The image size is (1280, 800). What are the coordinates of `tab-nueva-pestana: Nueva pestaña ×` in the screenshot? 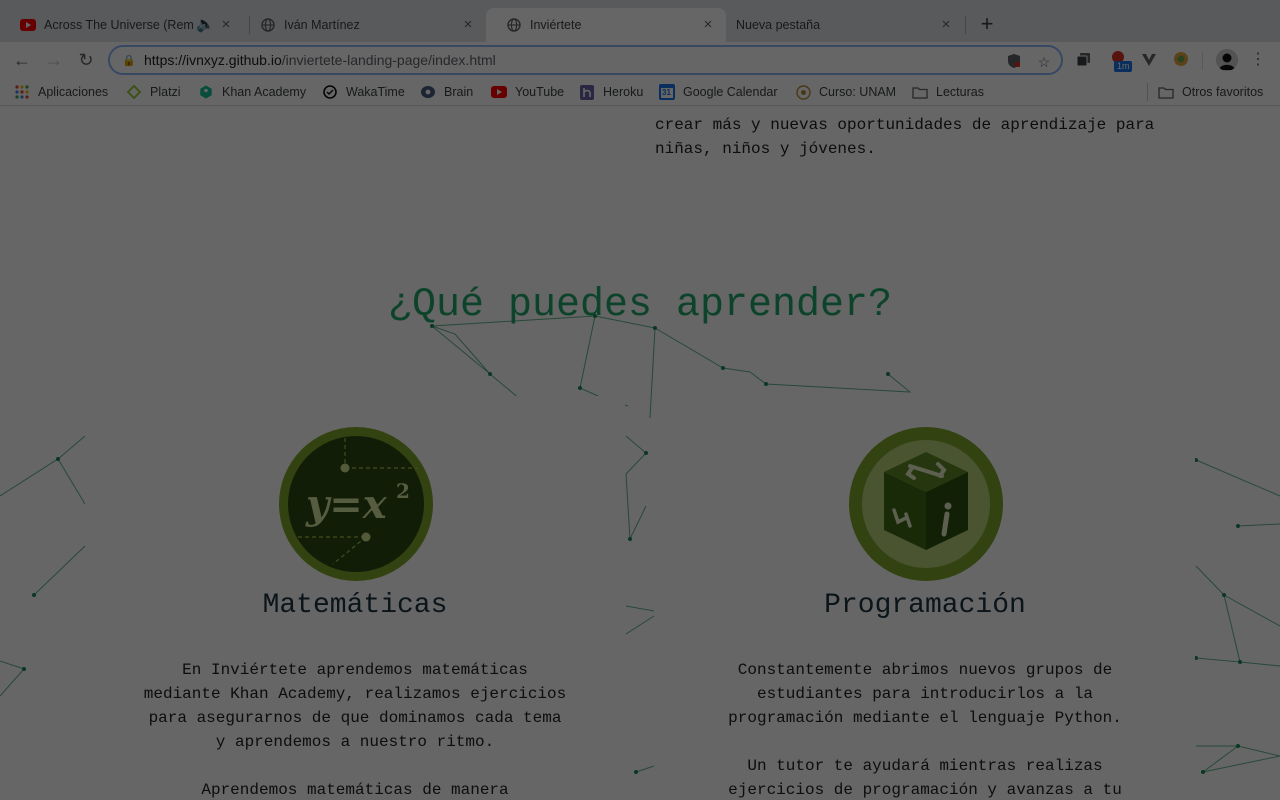 It's located at (840, 25).